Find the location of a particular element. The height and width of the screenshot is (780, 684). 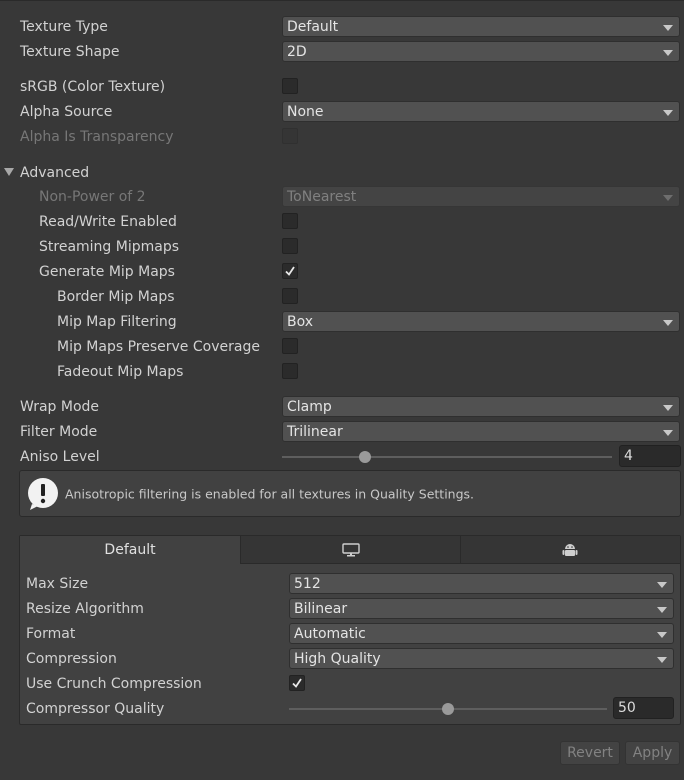

use-crunch-row: Use Crunch Compression is located at coordinates (342, 683).